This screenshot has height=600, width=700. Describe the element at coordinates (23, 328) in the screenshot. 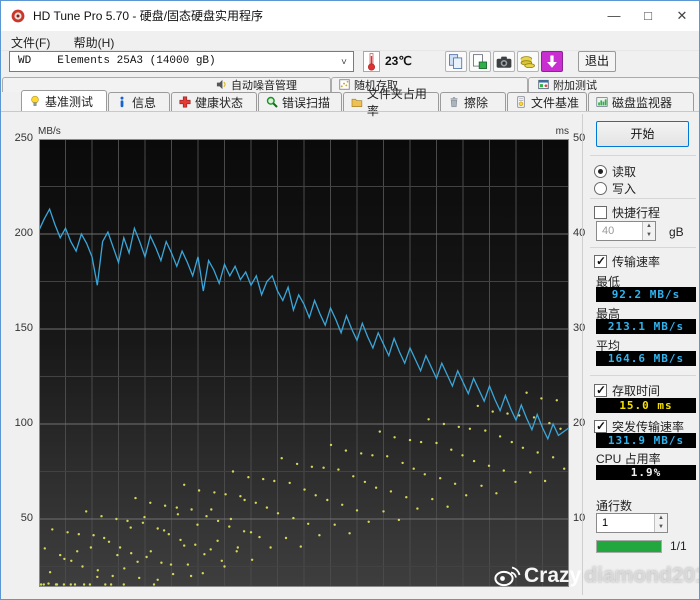

I see `axis-tick: 150` at that location.